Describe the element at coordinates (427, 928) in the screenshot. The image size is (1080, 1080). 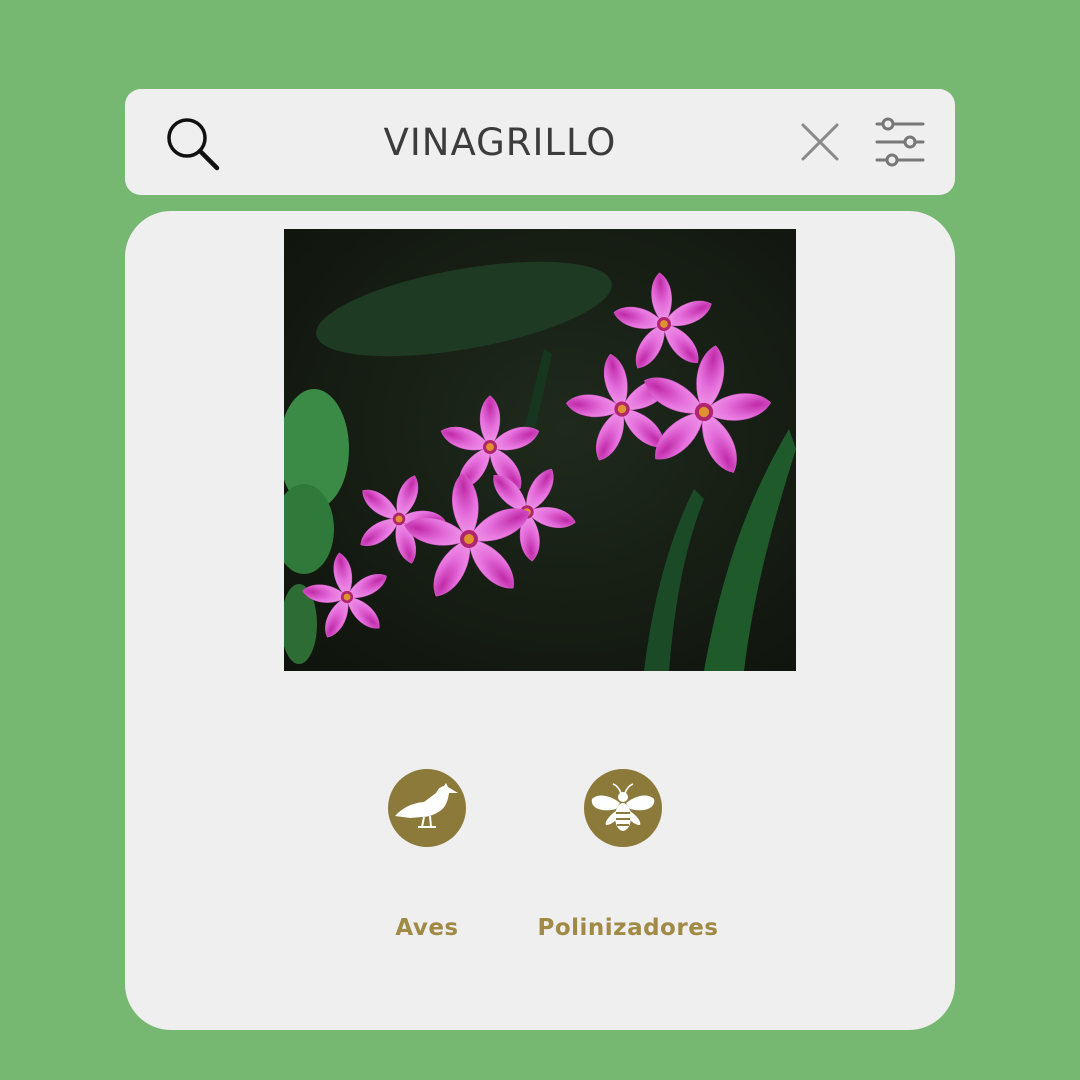
I see `category-label-aves: Aves` at that location.